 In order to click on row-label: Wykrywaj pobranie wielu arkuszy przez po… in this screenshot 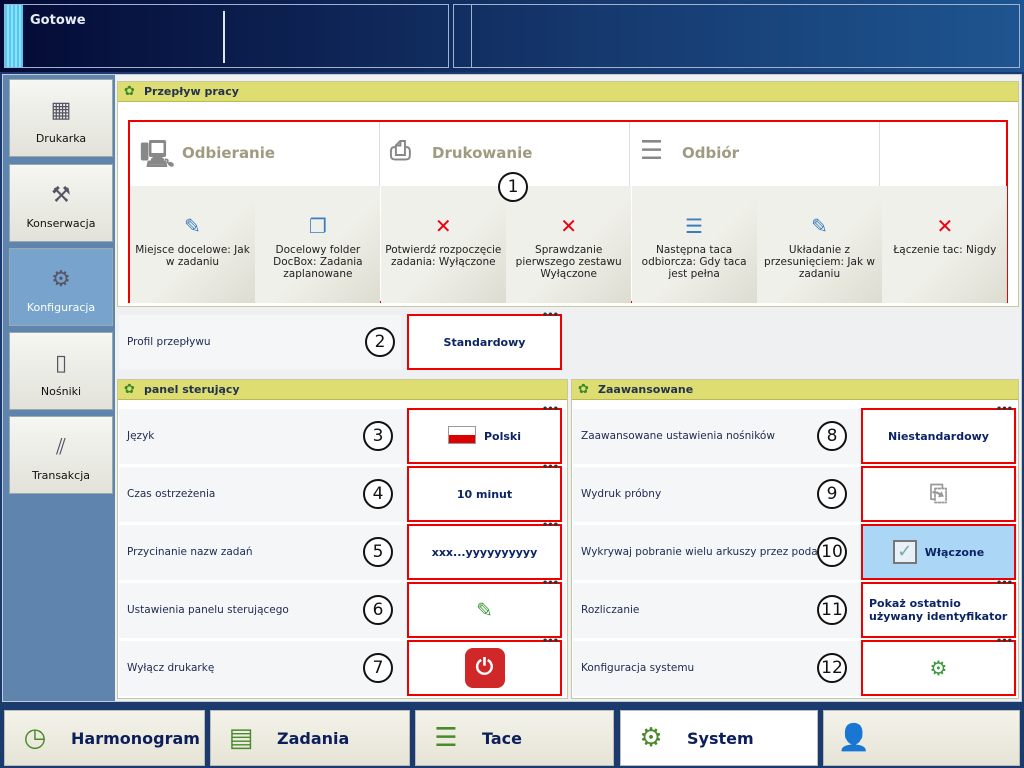, I will do `click(709, 552)`.